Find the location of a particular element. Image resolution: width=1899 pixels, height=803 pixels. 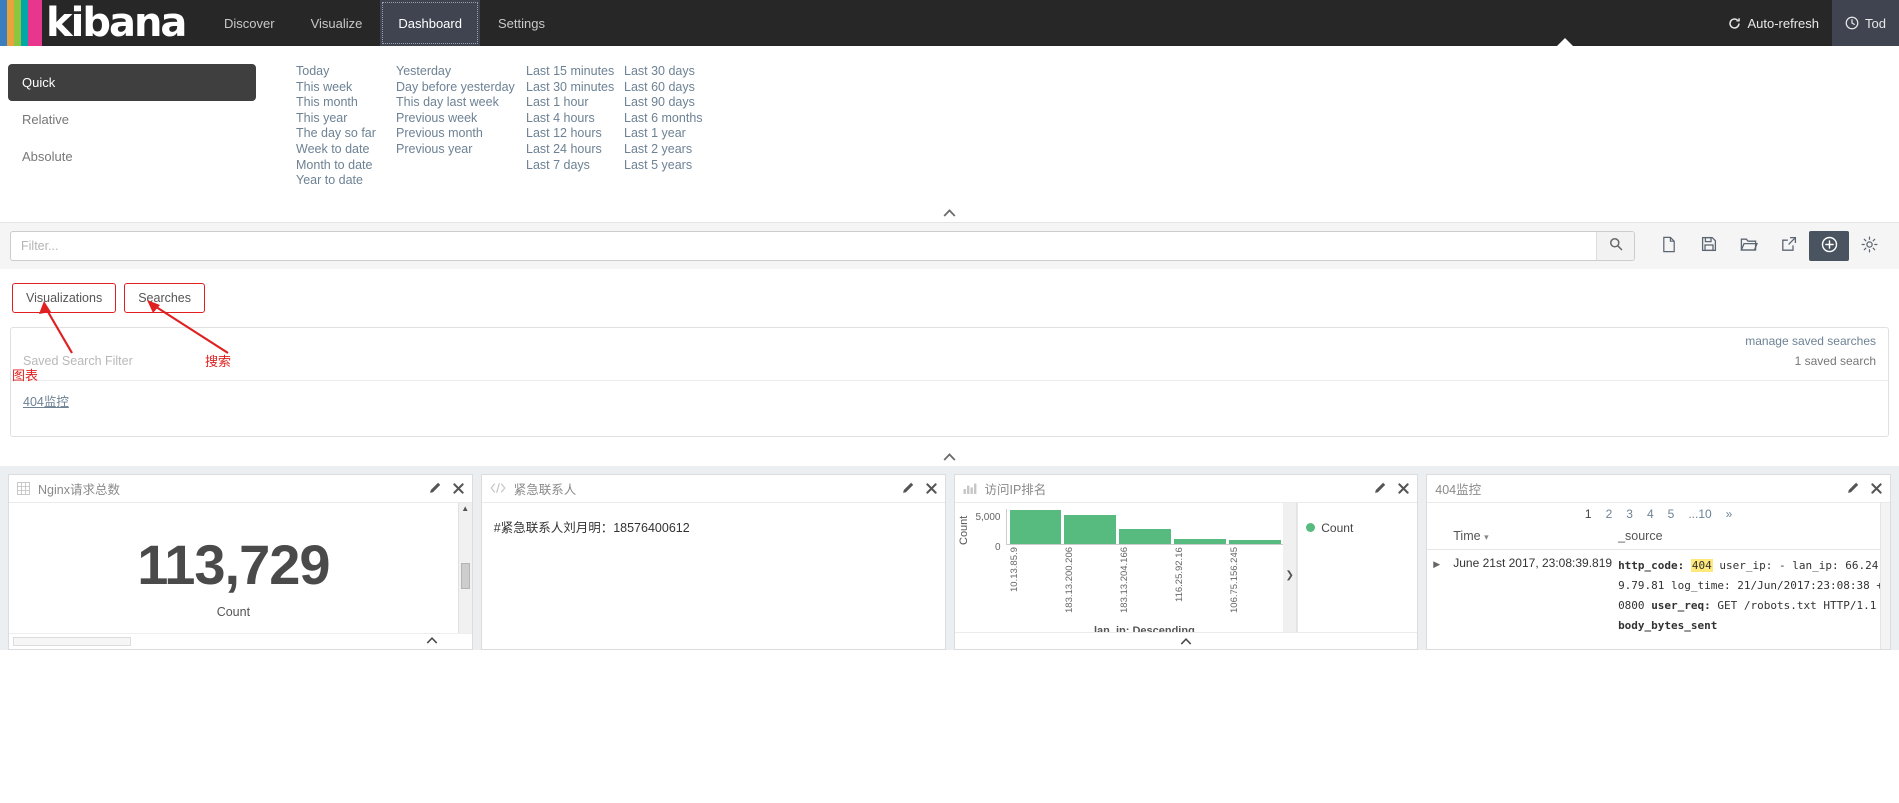

page-3: 3 is located at coordinates (1629, 514).